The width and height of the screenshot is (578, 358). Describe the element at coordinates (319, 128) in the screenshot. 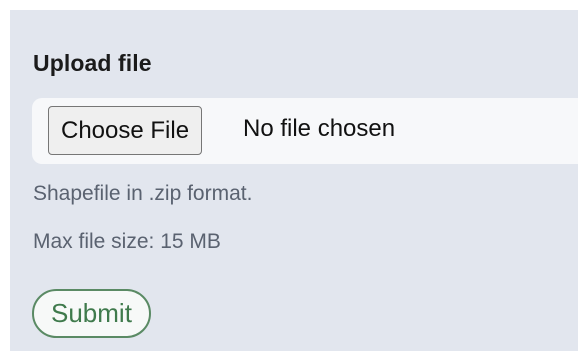

I see `file-status-text: No file chosen` at that location.